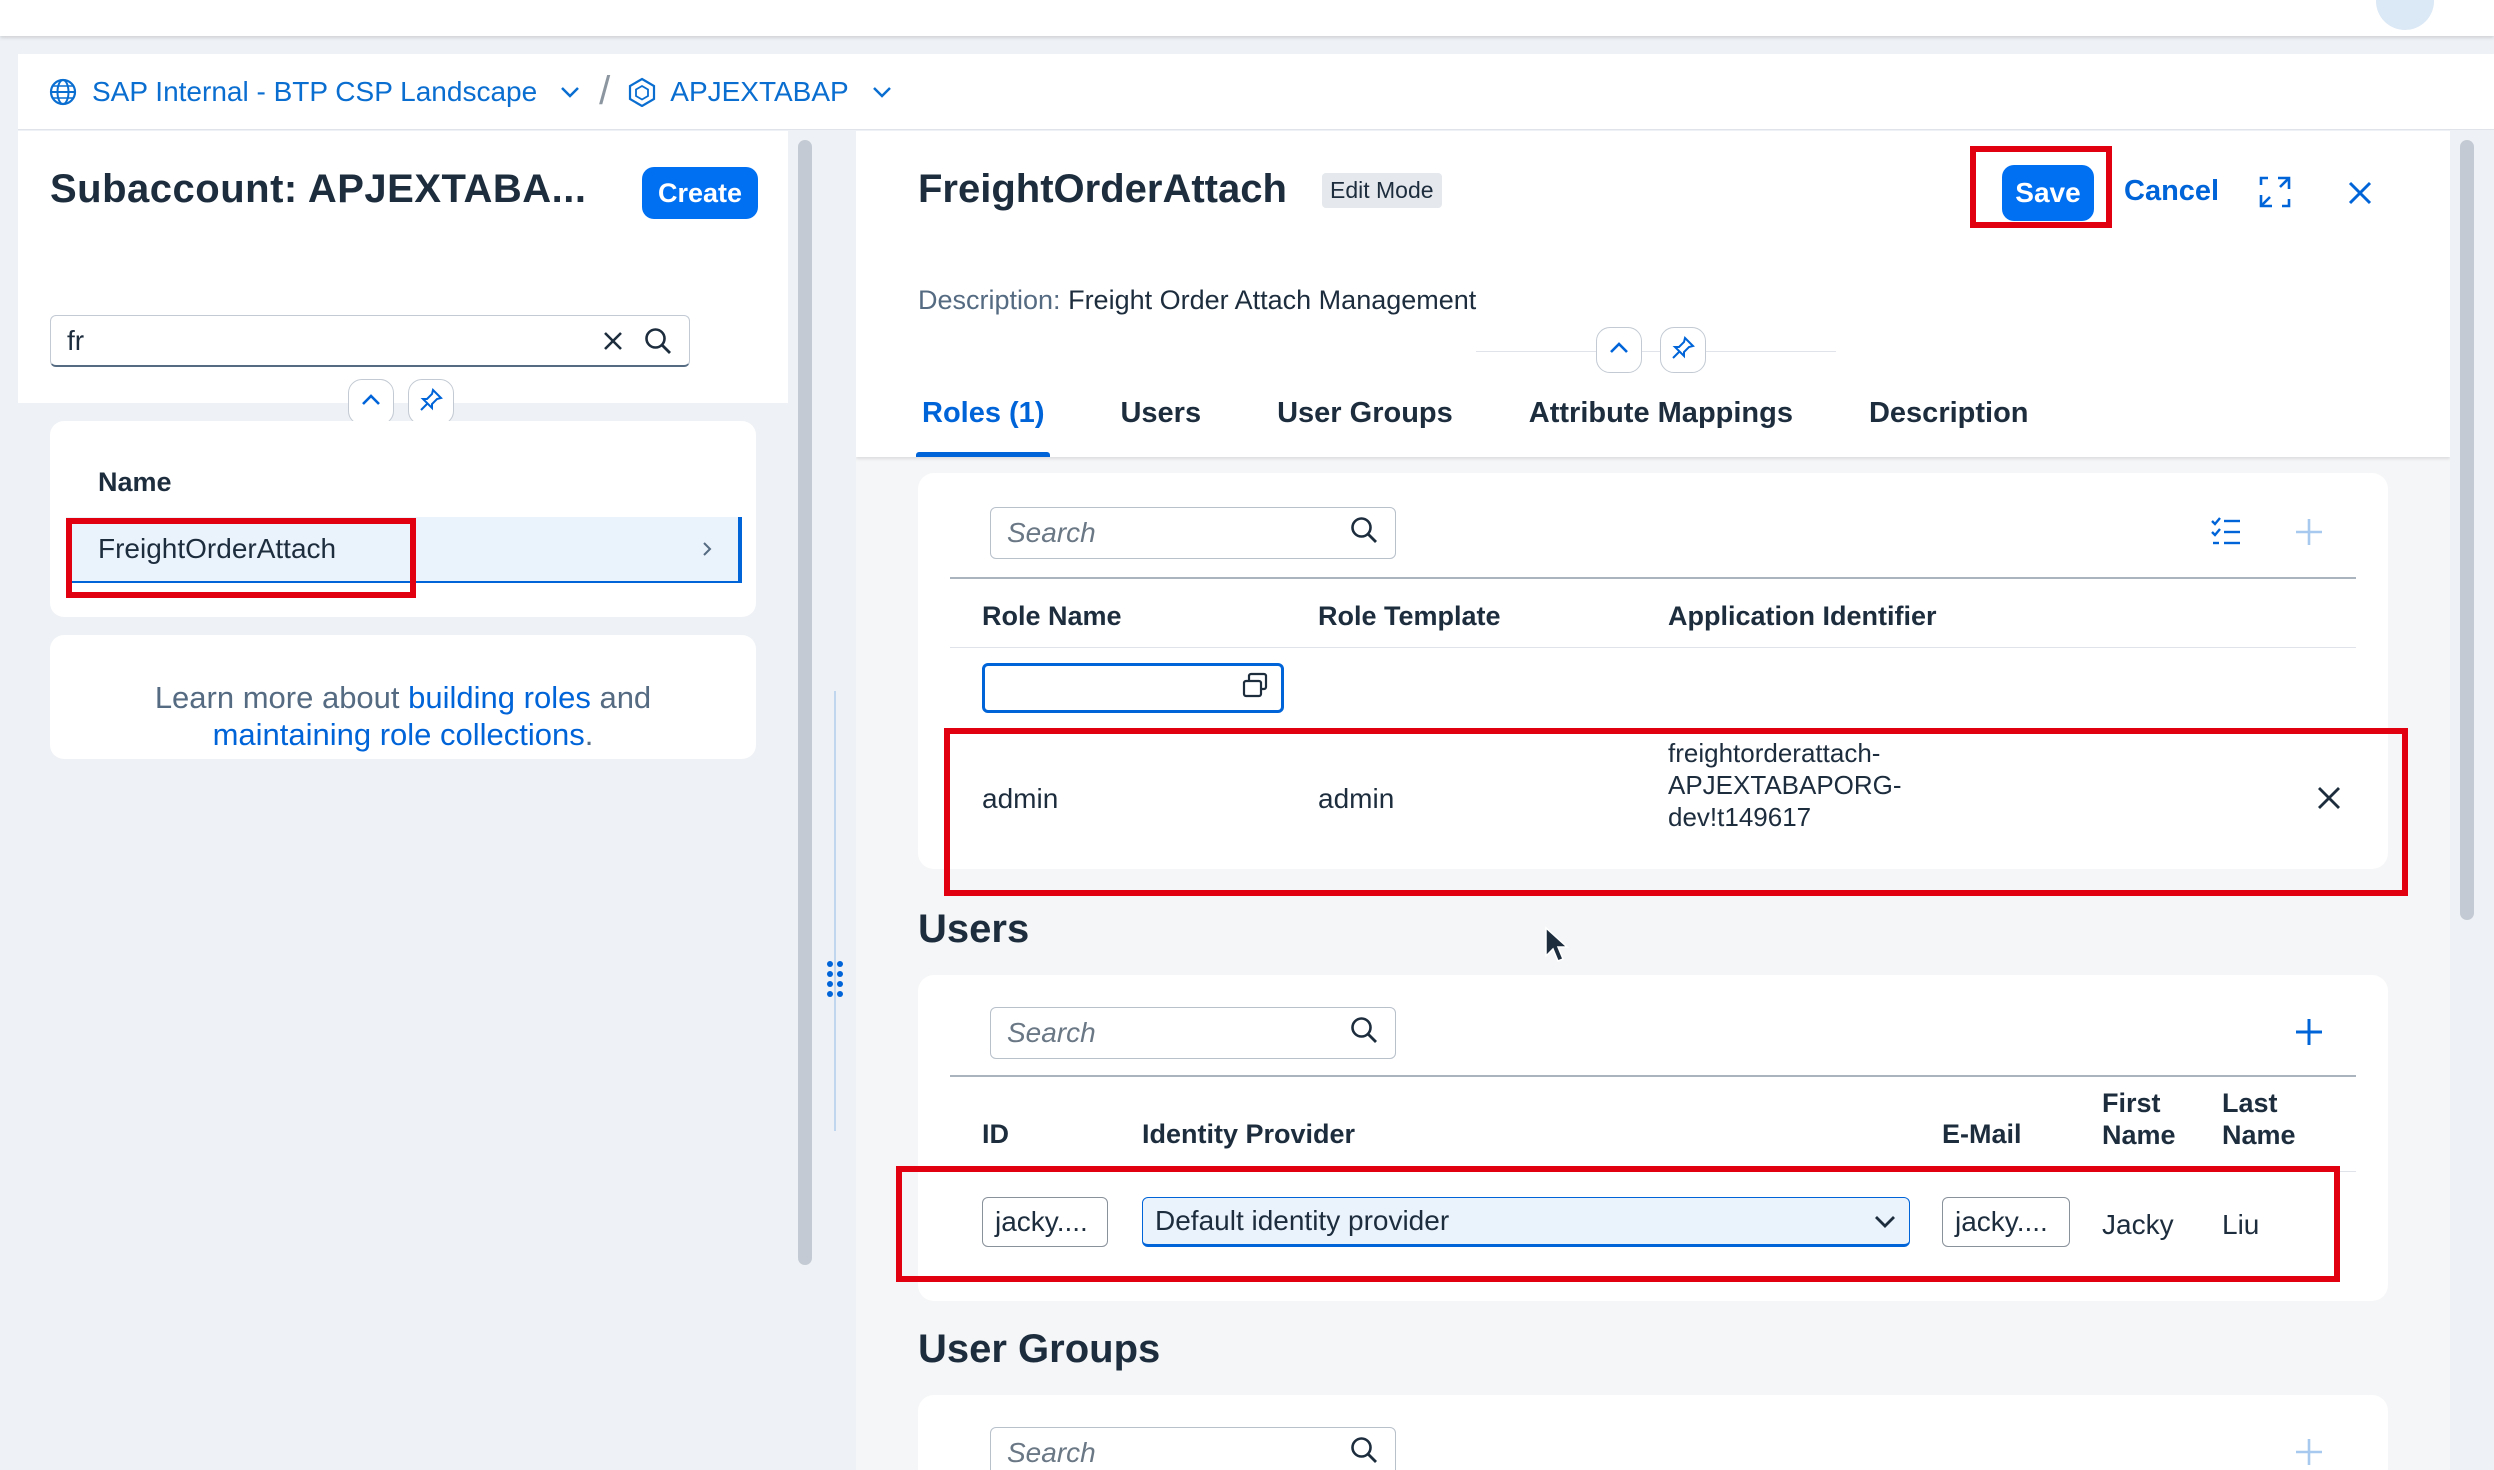 The height and width of the screenshot is (1470, 2494). Describe the element at coordinates (707, 551) in the screenshot. I see `chevron-right-icon` at that location.